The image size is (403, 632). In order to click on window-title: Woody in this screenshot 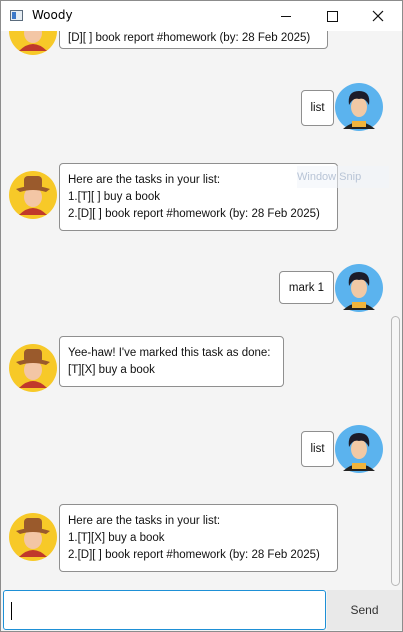, I will do `click(52, 15)`.